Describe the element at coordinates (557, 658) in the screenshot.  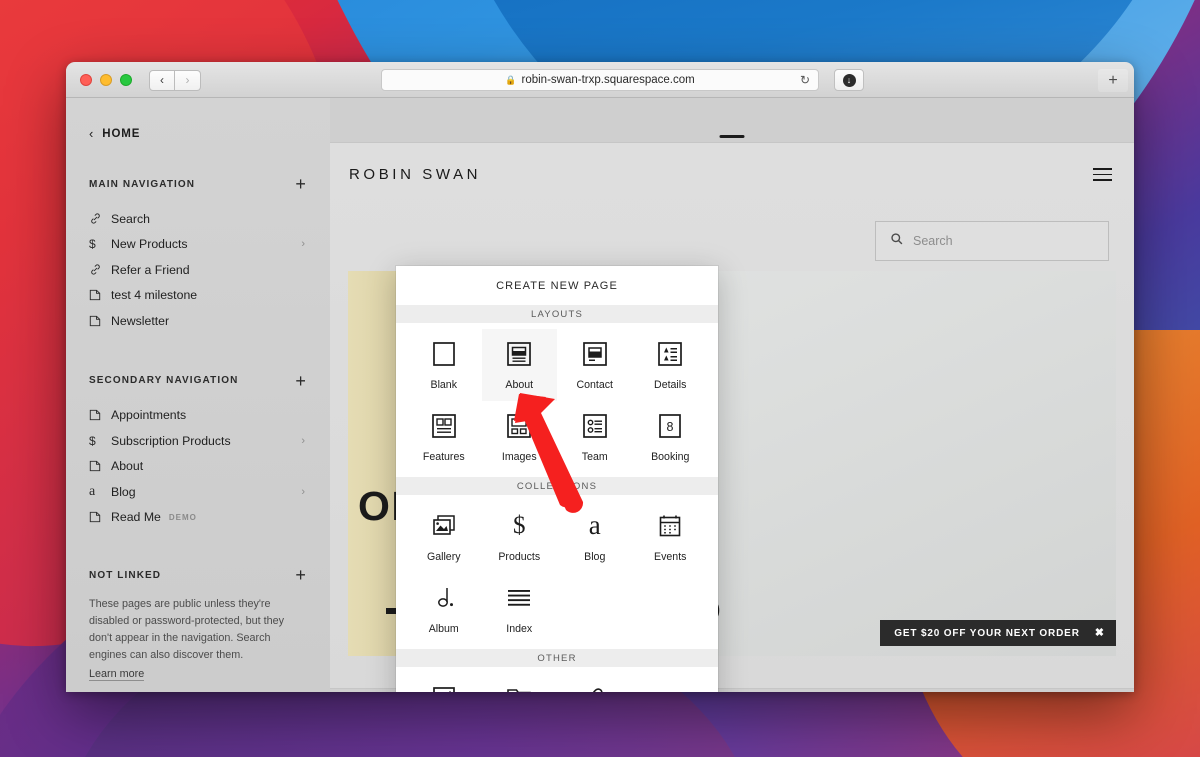
I see `section-heading-other: OTHER` at that location.